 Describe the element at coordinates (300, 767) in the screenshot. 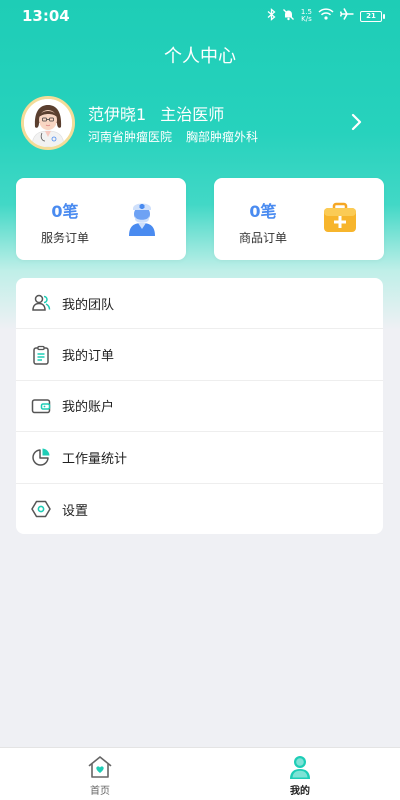

I see `person-icon` at that location.